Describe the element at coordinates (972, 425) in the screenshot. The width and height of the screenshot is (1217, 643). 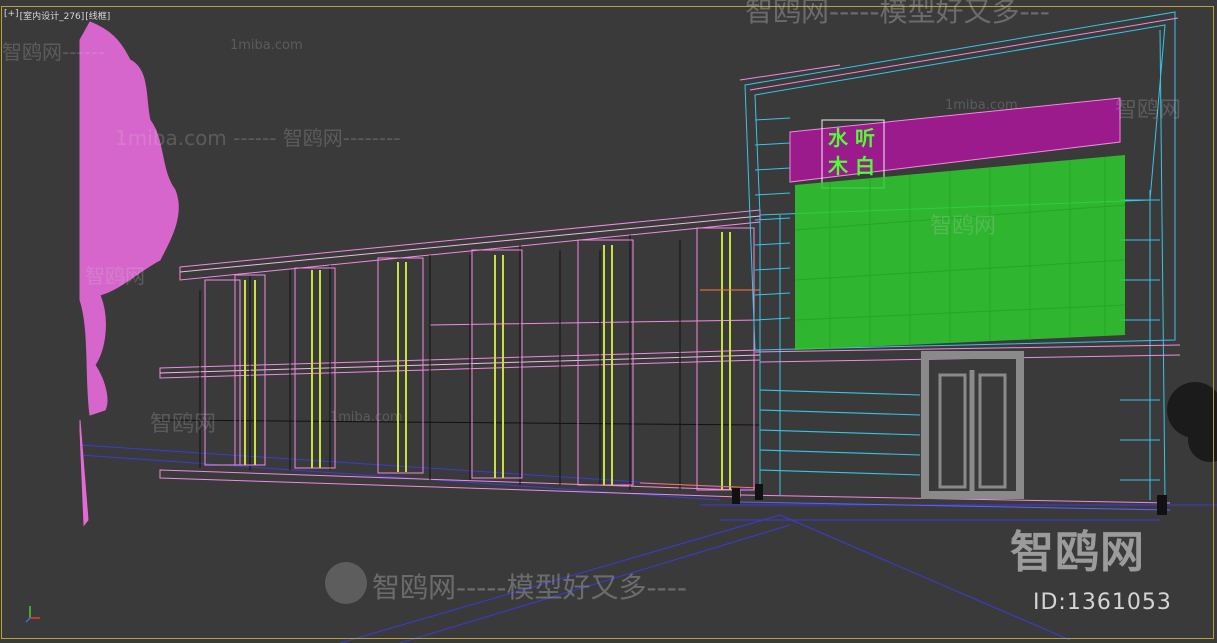
I see `entrance-door` at that location.